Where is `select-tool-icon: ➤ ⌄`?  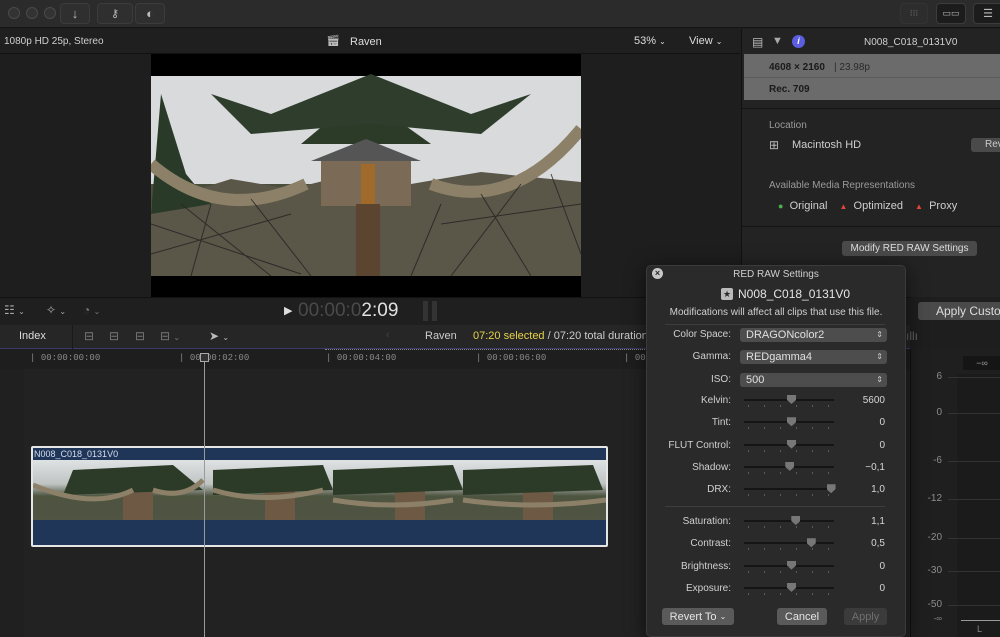 select-tool-icon: ➤ ⌄ is located at coordinates (219, 336).